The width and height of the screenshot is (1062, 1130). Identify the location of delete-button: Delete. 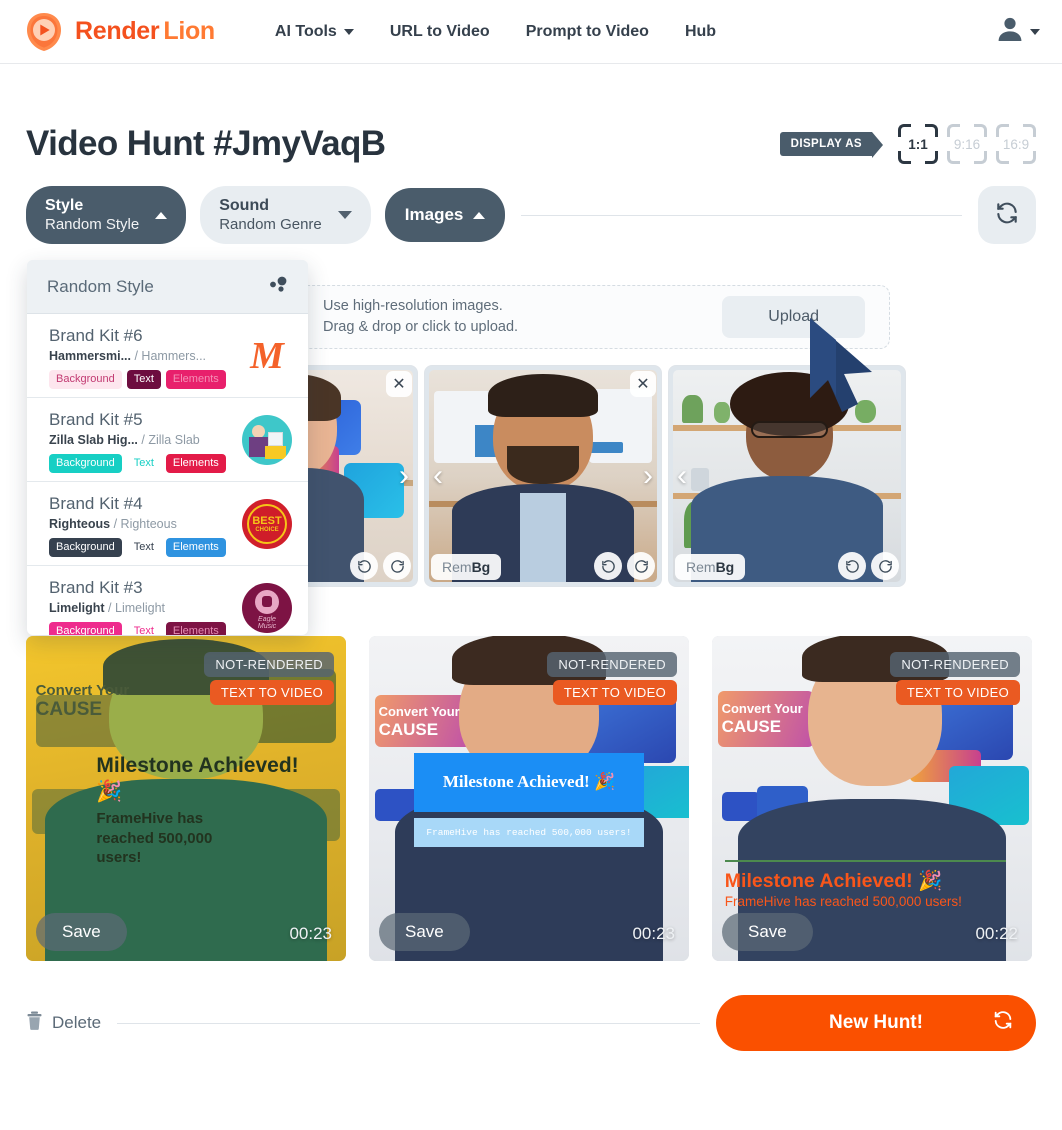
(63, 1023).